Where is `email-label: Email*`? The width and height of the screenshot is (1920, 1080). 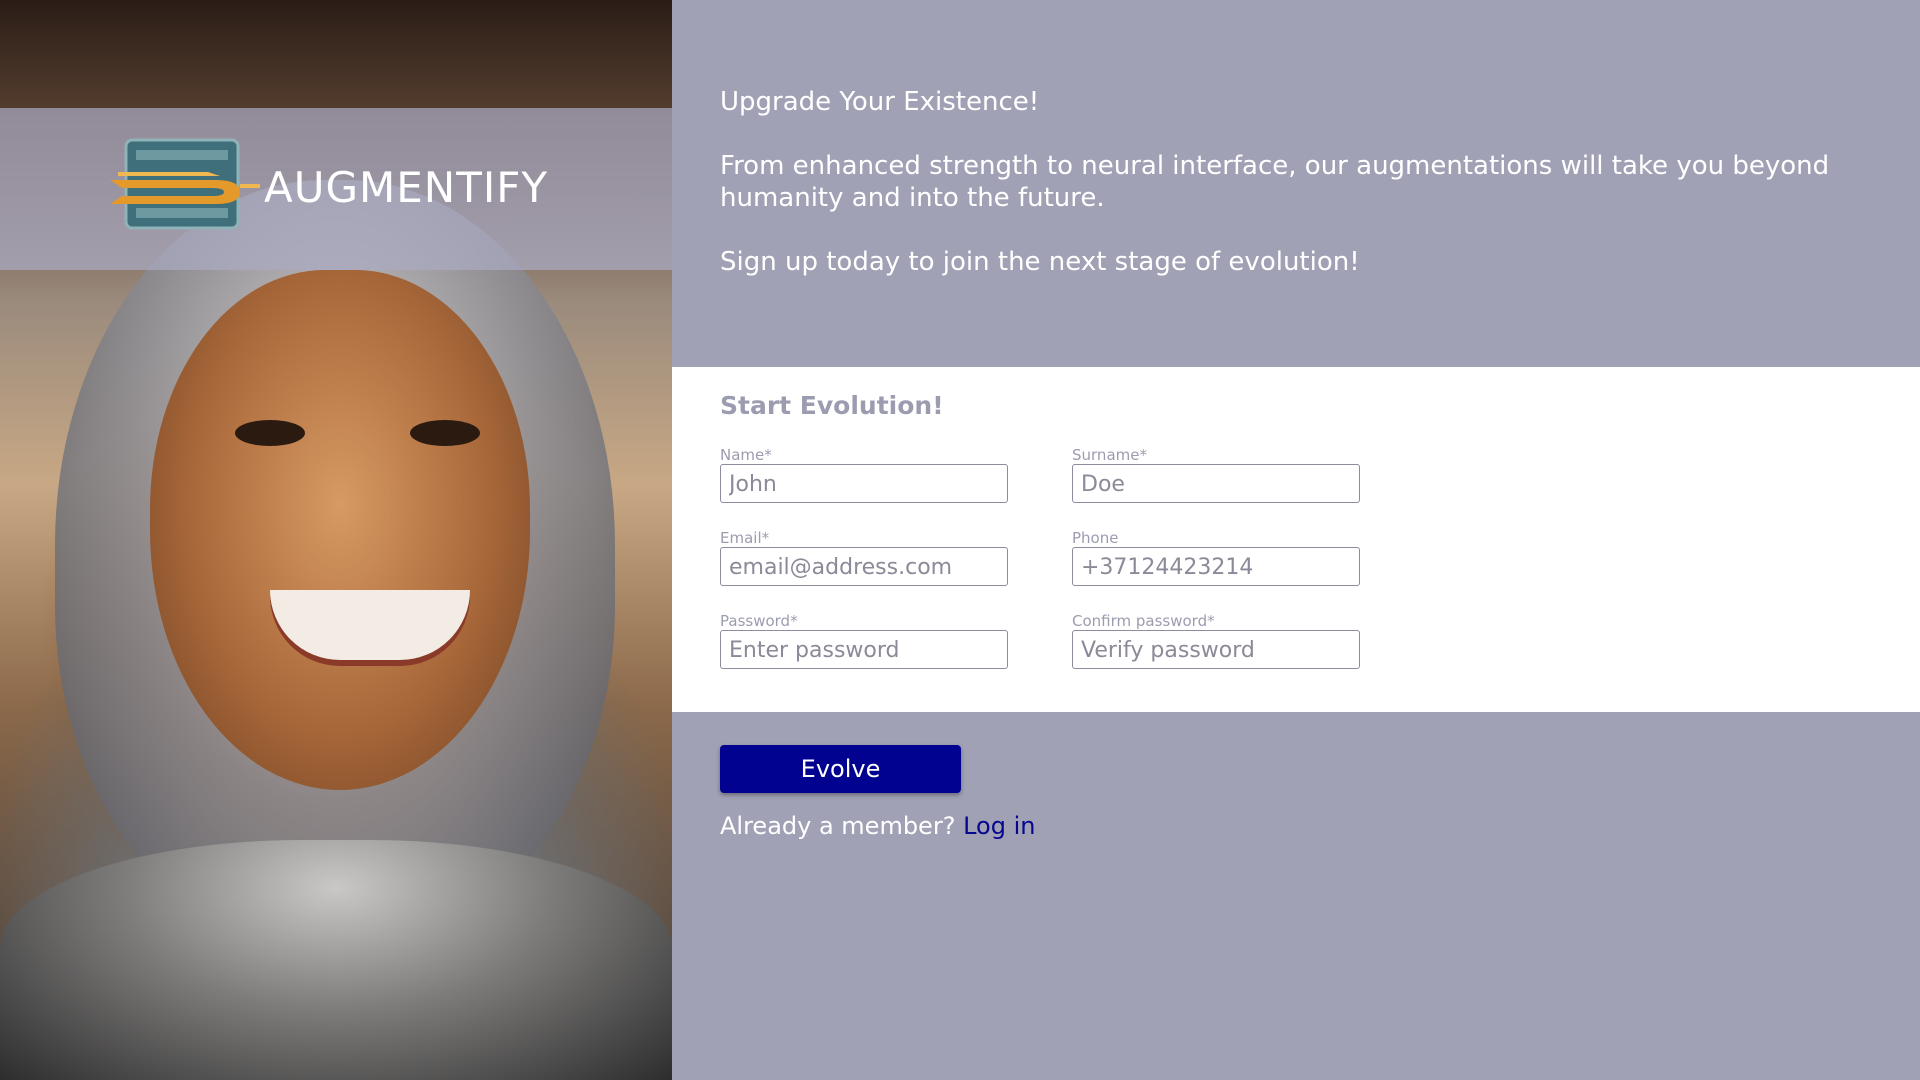 email-label: Email* is located at coordinates (745, 538).